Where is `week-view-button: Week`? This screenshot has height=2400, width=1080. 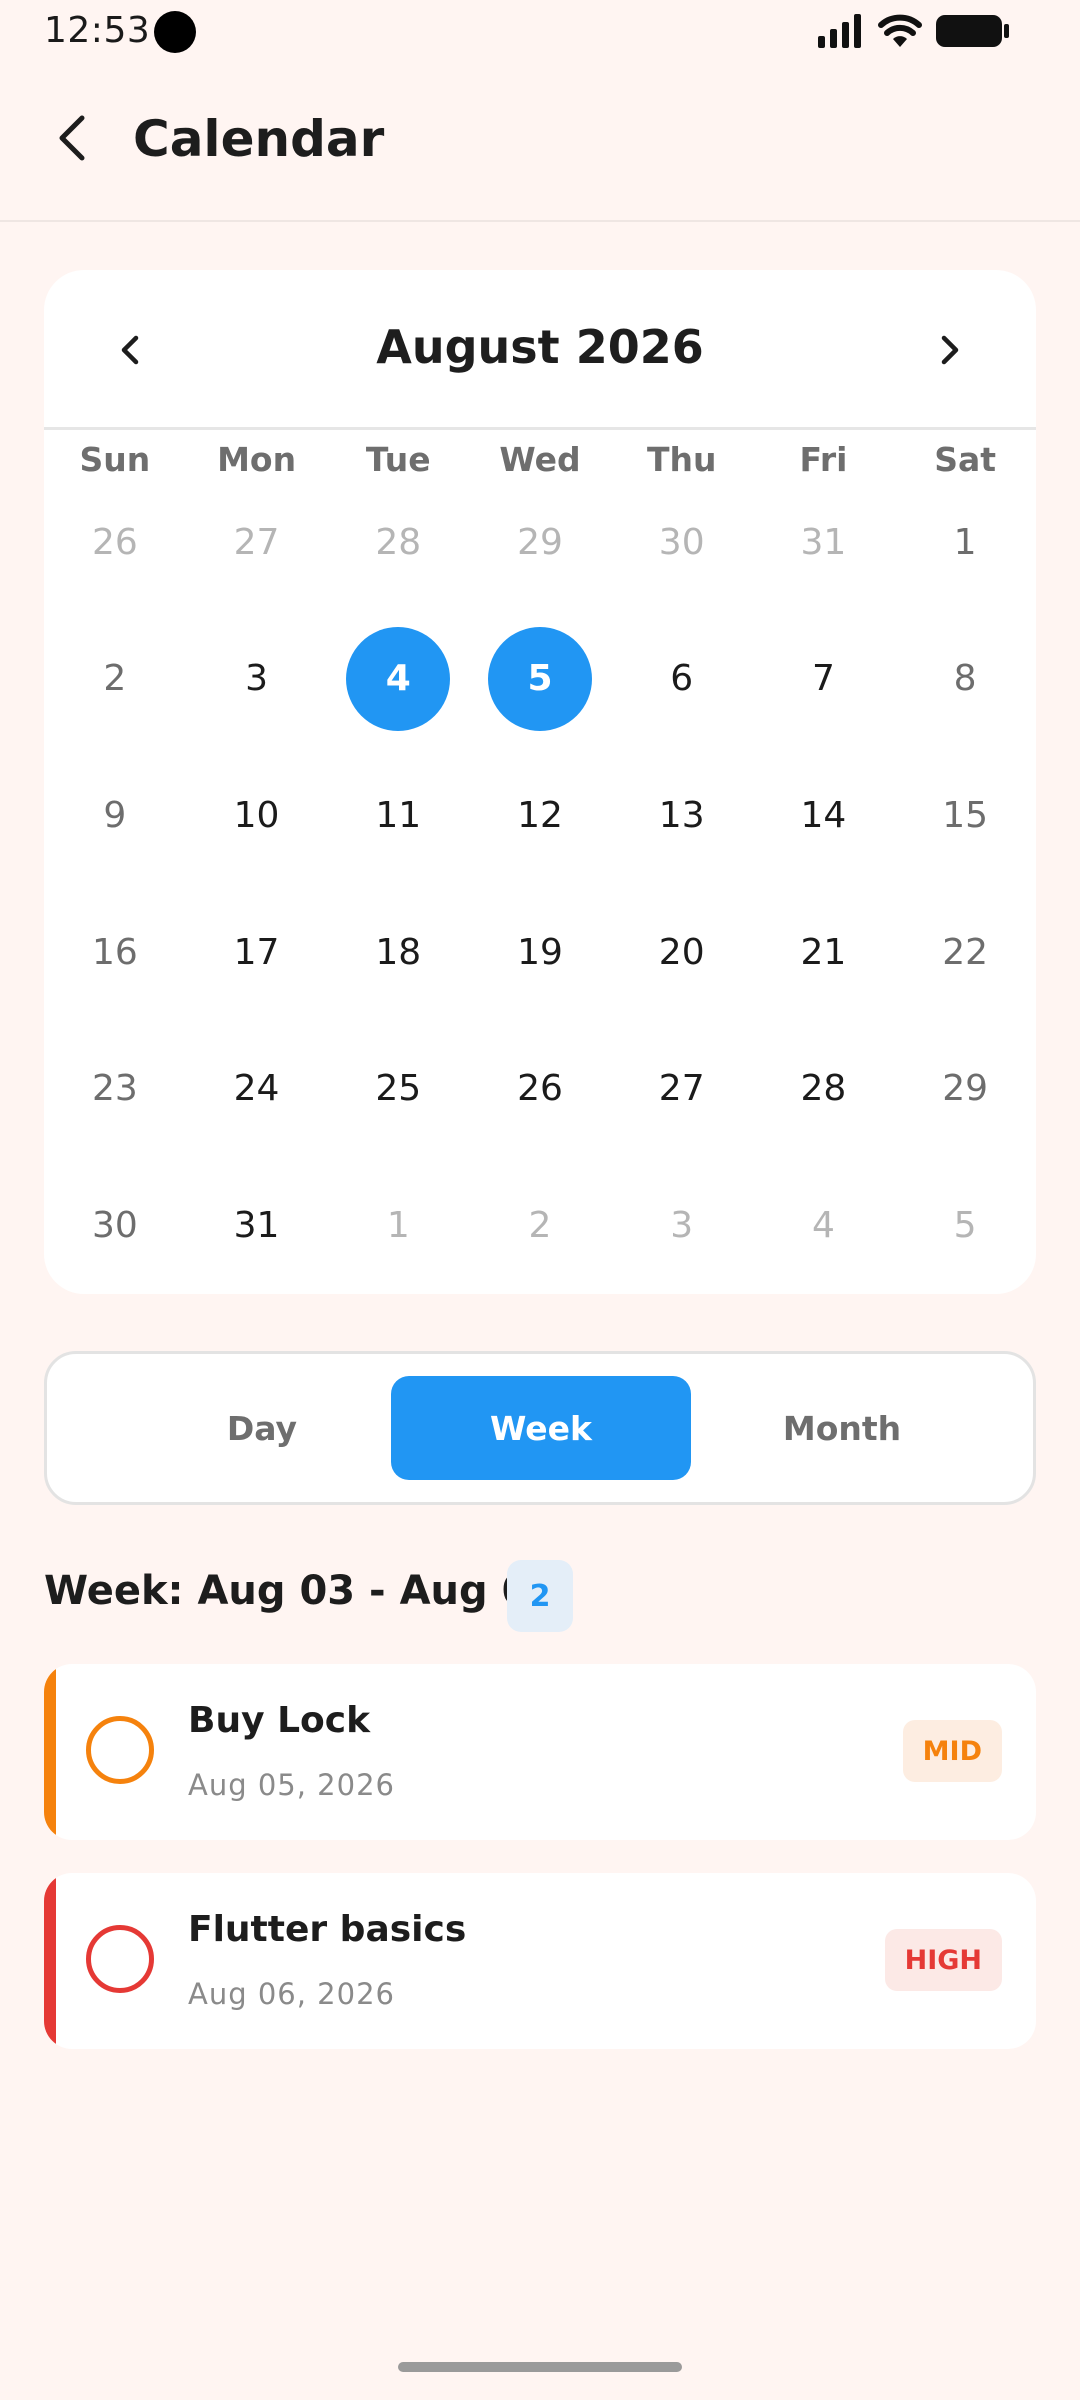 week-view-button: Week is located at coordinates (541, 1428).